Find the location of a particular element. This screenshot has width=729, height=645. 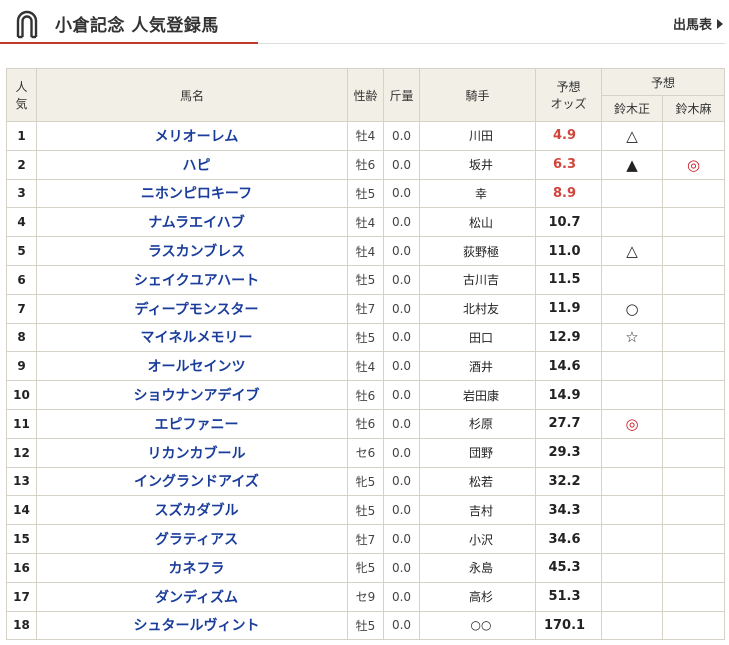

odds-cell: 4.9 is located at coordinates (568, 136).